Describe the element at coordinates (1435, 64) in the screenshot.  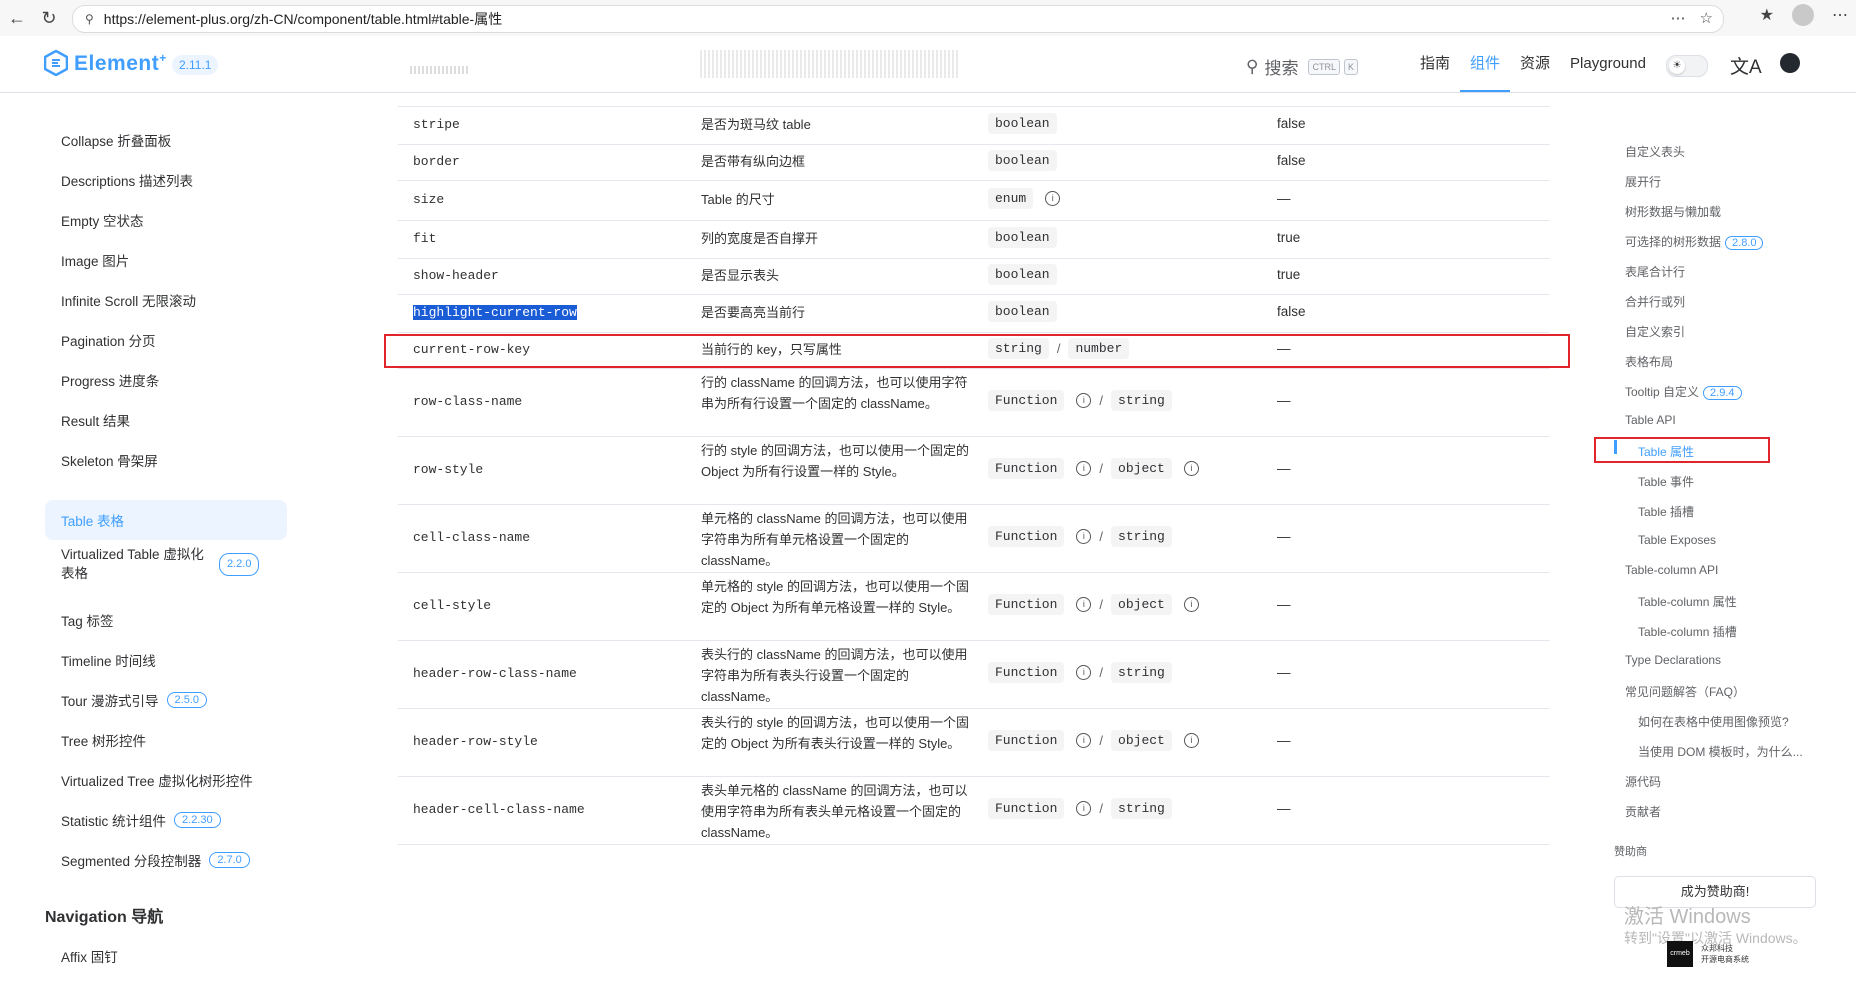
I see `nav-guide: 指南` at that location.